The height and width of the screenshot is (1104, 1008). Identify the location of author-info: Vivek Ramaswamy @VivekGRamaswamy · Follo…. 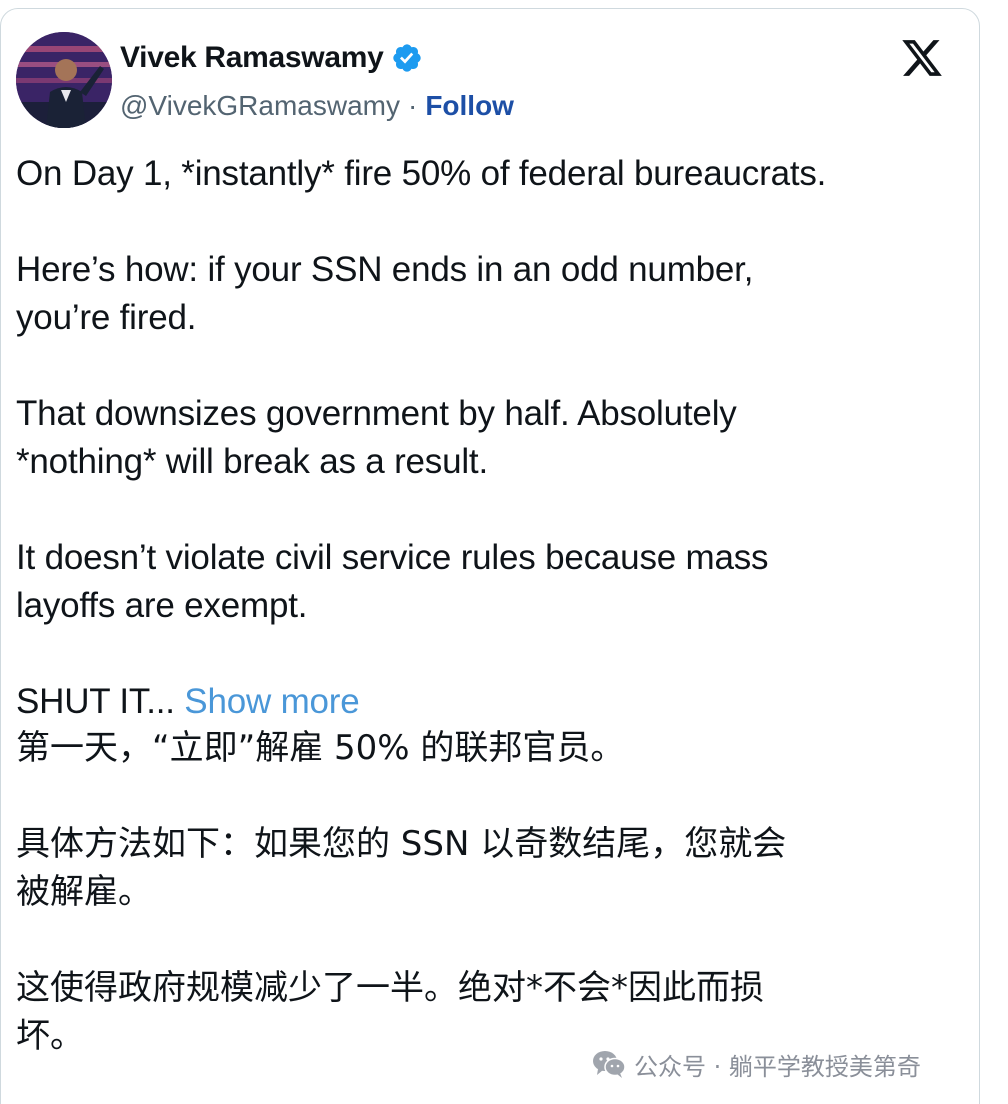
(317, 82).